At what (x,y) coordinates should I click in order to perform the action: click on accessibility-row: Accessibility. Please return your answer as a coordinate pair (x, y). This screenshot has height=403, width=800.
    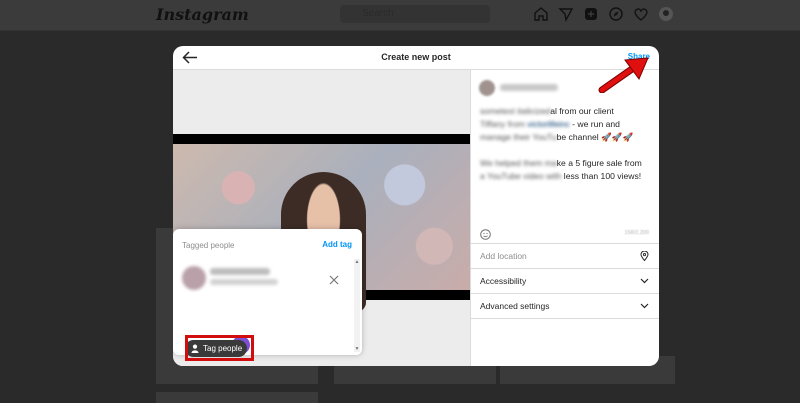
    Looking at the image, I should click on (565, 280).